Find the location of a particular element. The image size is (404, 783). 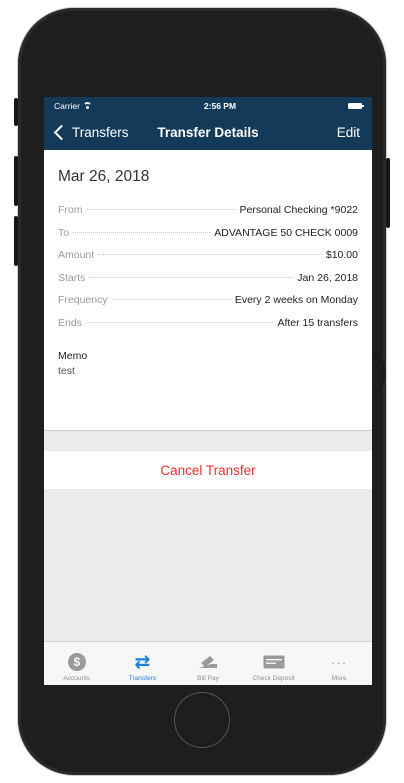

transfer-date: Mar 26, 2018 is located at coordinates (104, 176).